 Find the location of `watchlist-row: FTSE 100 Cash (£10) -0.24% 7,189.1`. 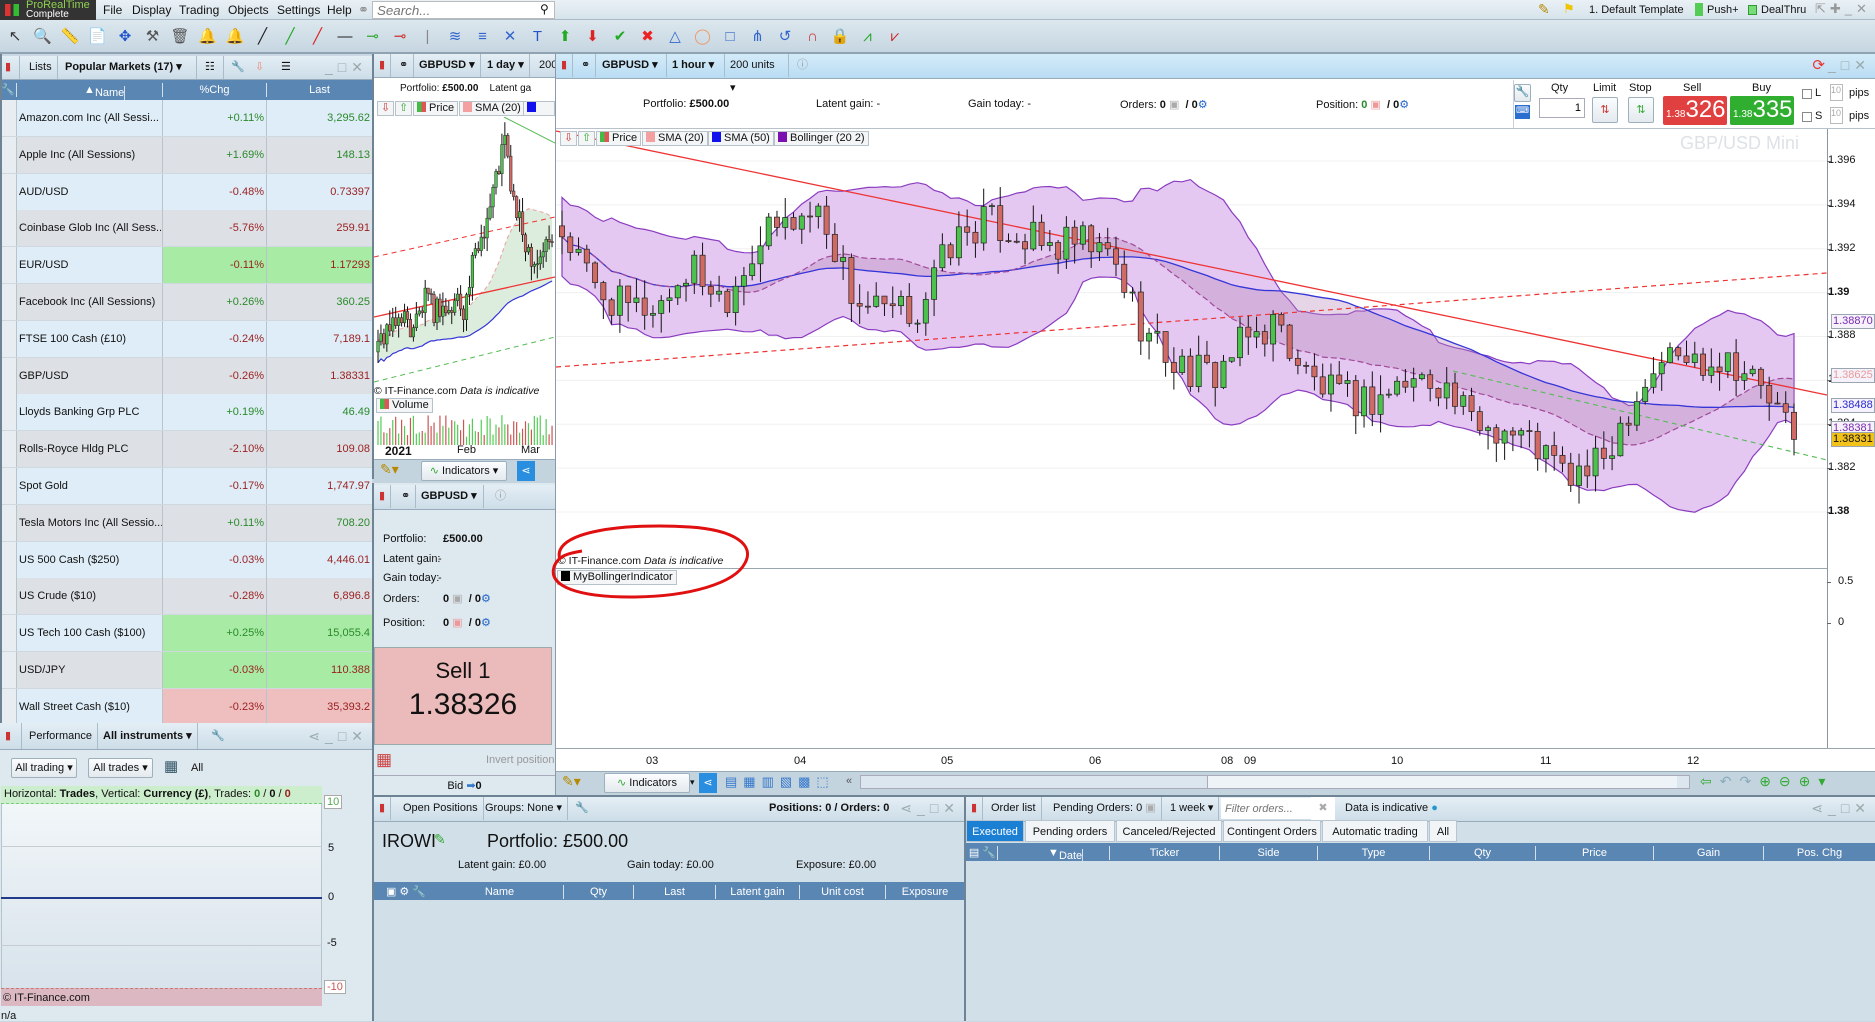

watchlist-row: FTSE 100 Cash (£10) -0.24% 7,189.1 is located at coordinates (186, 339).